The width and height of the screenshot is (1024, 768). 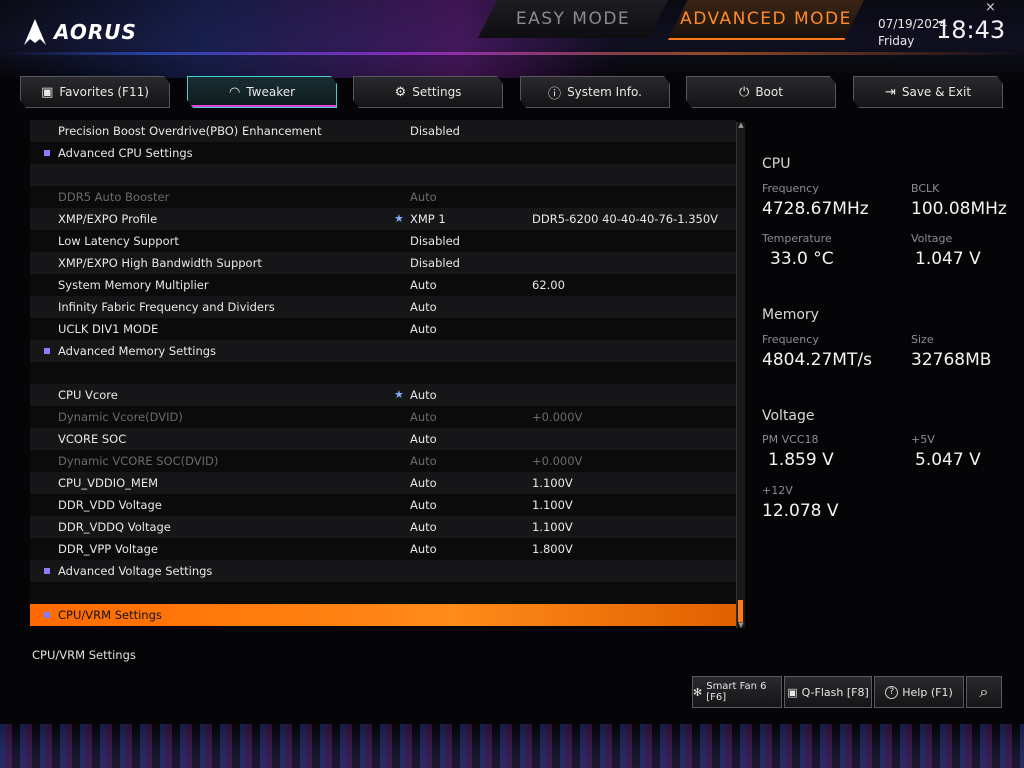 What do you see at coordinates (383, 395) in the screenshot?
I see `setting-row: CPU Vcore ★ Auto` at bounding box center [383, 395].